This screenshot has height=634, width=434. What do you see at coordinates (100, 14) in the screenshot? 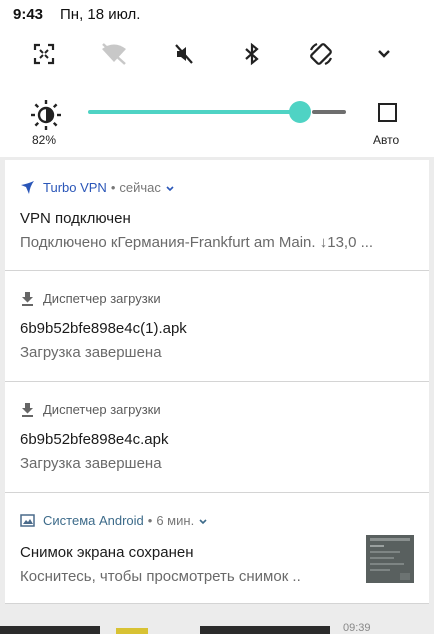
I see `status-date: Пн, 18 июл.` at bounding box center [100, 14].